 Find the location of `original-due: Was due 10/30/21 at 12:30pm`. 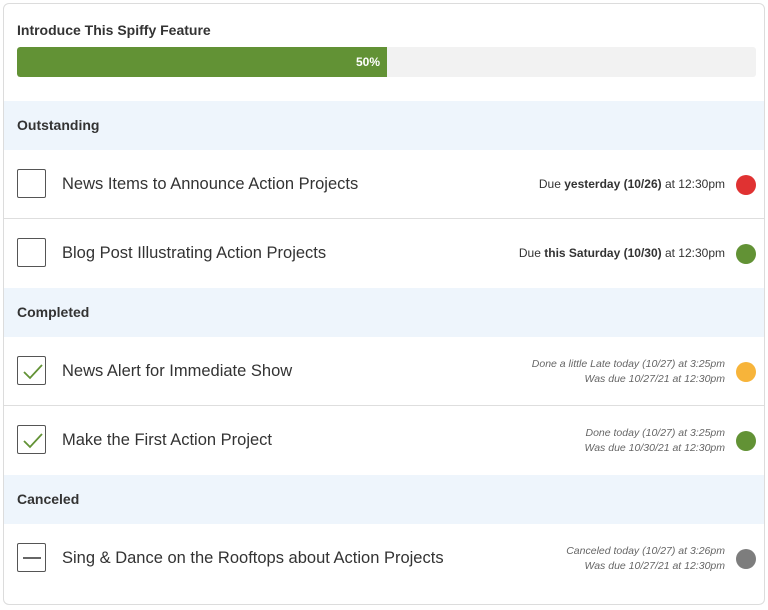

original-due: Was due 10/30/21 at 12:30pm is located at coordinates (655, 448).